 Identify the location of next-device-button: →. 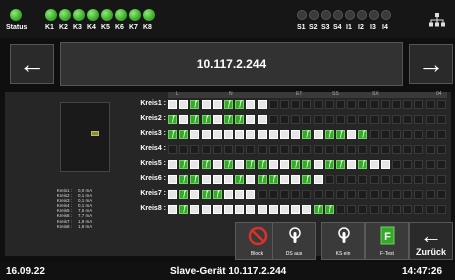
(431, 64).